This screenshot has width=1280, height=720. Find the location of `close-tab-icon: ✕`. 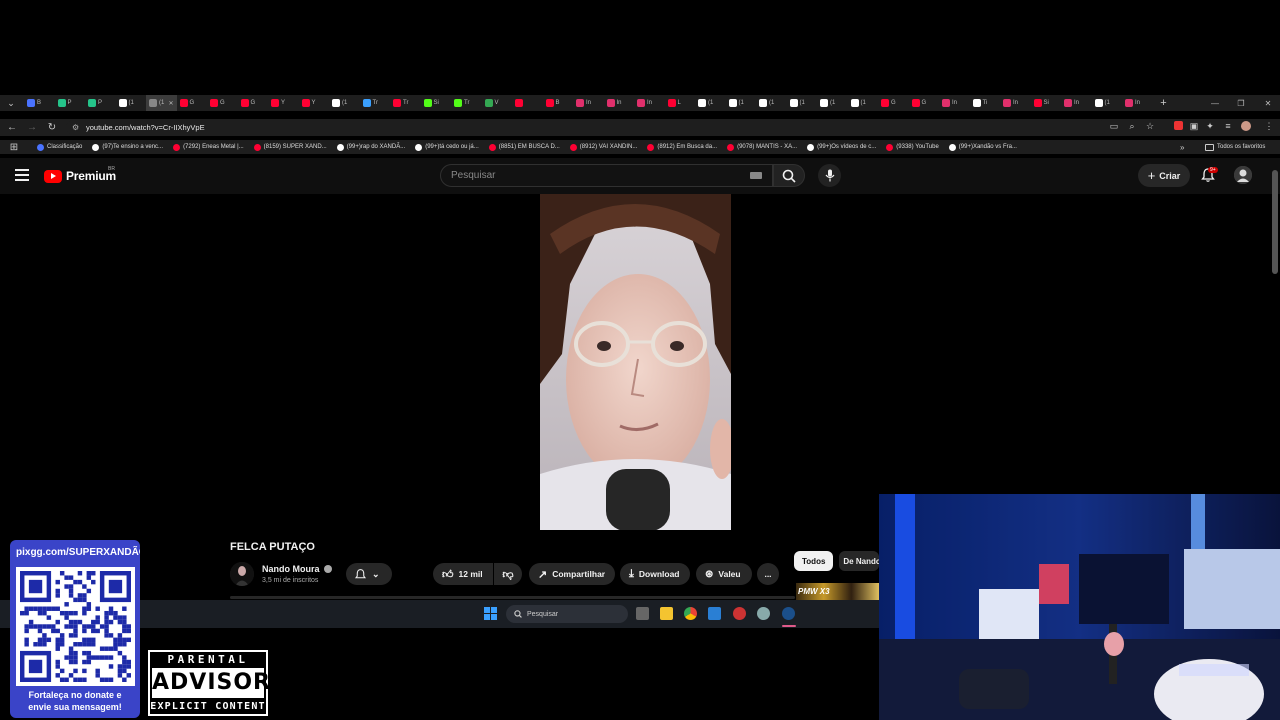

close-tab-icon: ✕ is located at coordinates (170, 103).